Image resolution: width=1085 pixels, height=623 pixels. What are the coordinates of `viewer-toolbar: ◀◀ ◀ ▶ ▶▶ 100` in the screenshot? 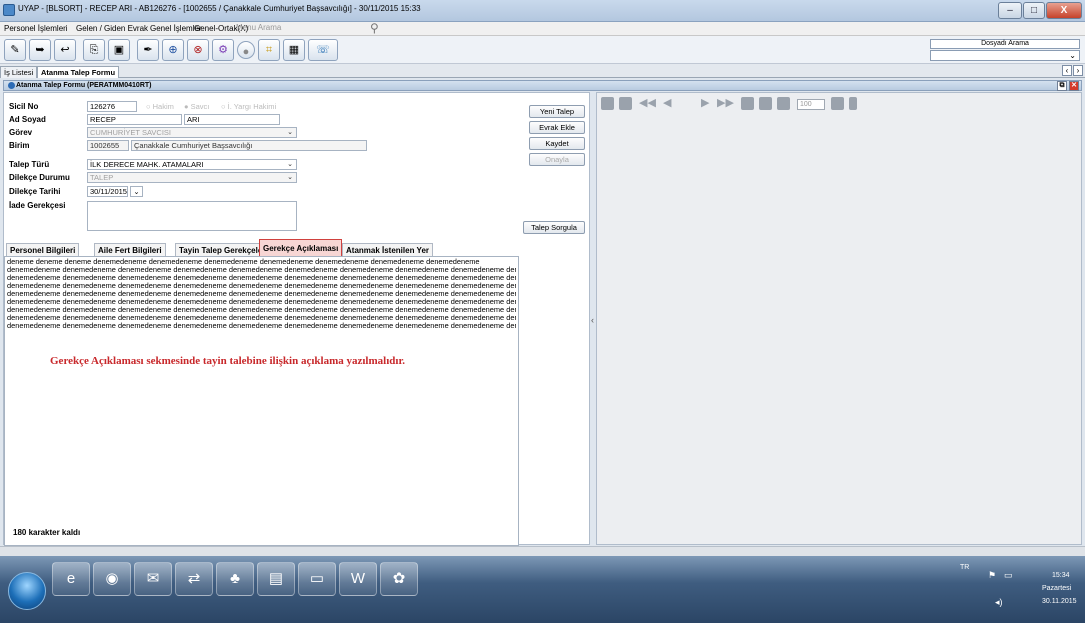 It's located at (839, 104).